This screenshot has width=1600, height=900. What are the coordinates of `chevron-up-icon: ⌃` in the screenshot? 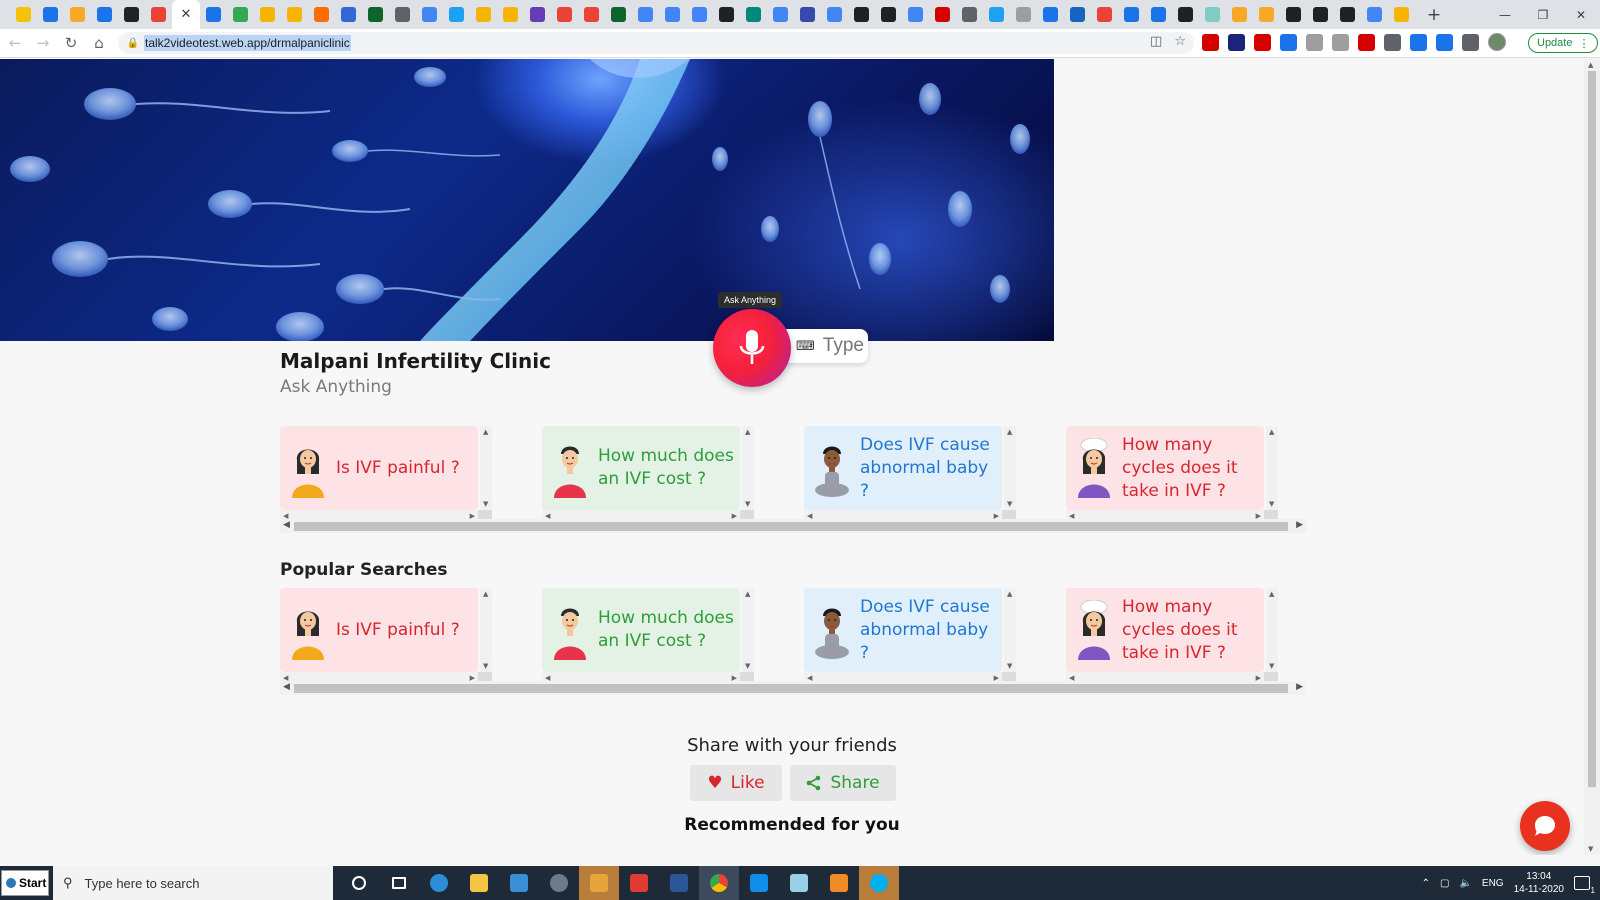 It's located at (1426, 883).